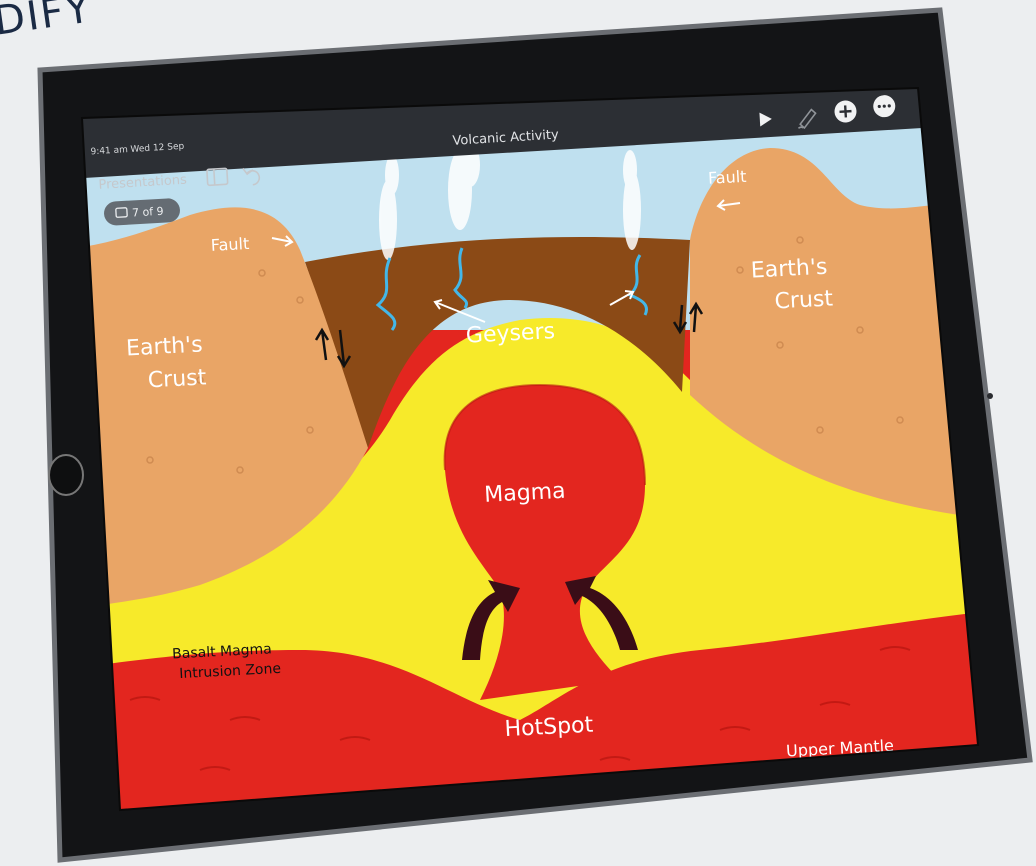 The image size is (1036, 866). Describe the element at coordinates (990, 396) in the screenshot. I see `front-camera` at that location.